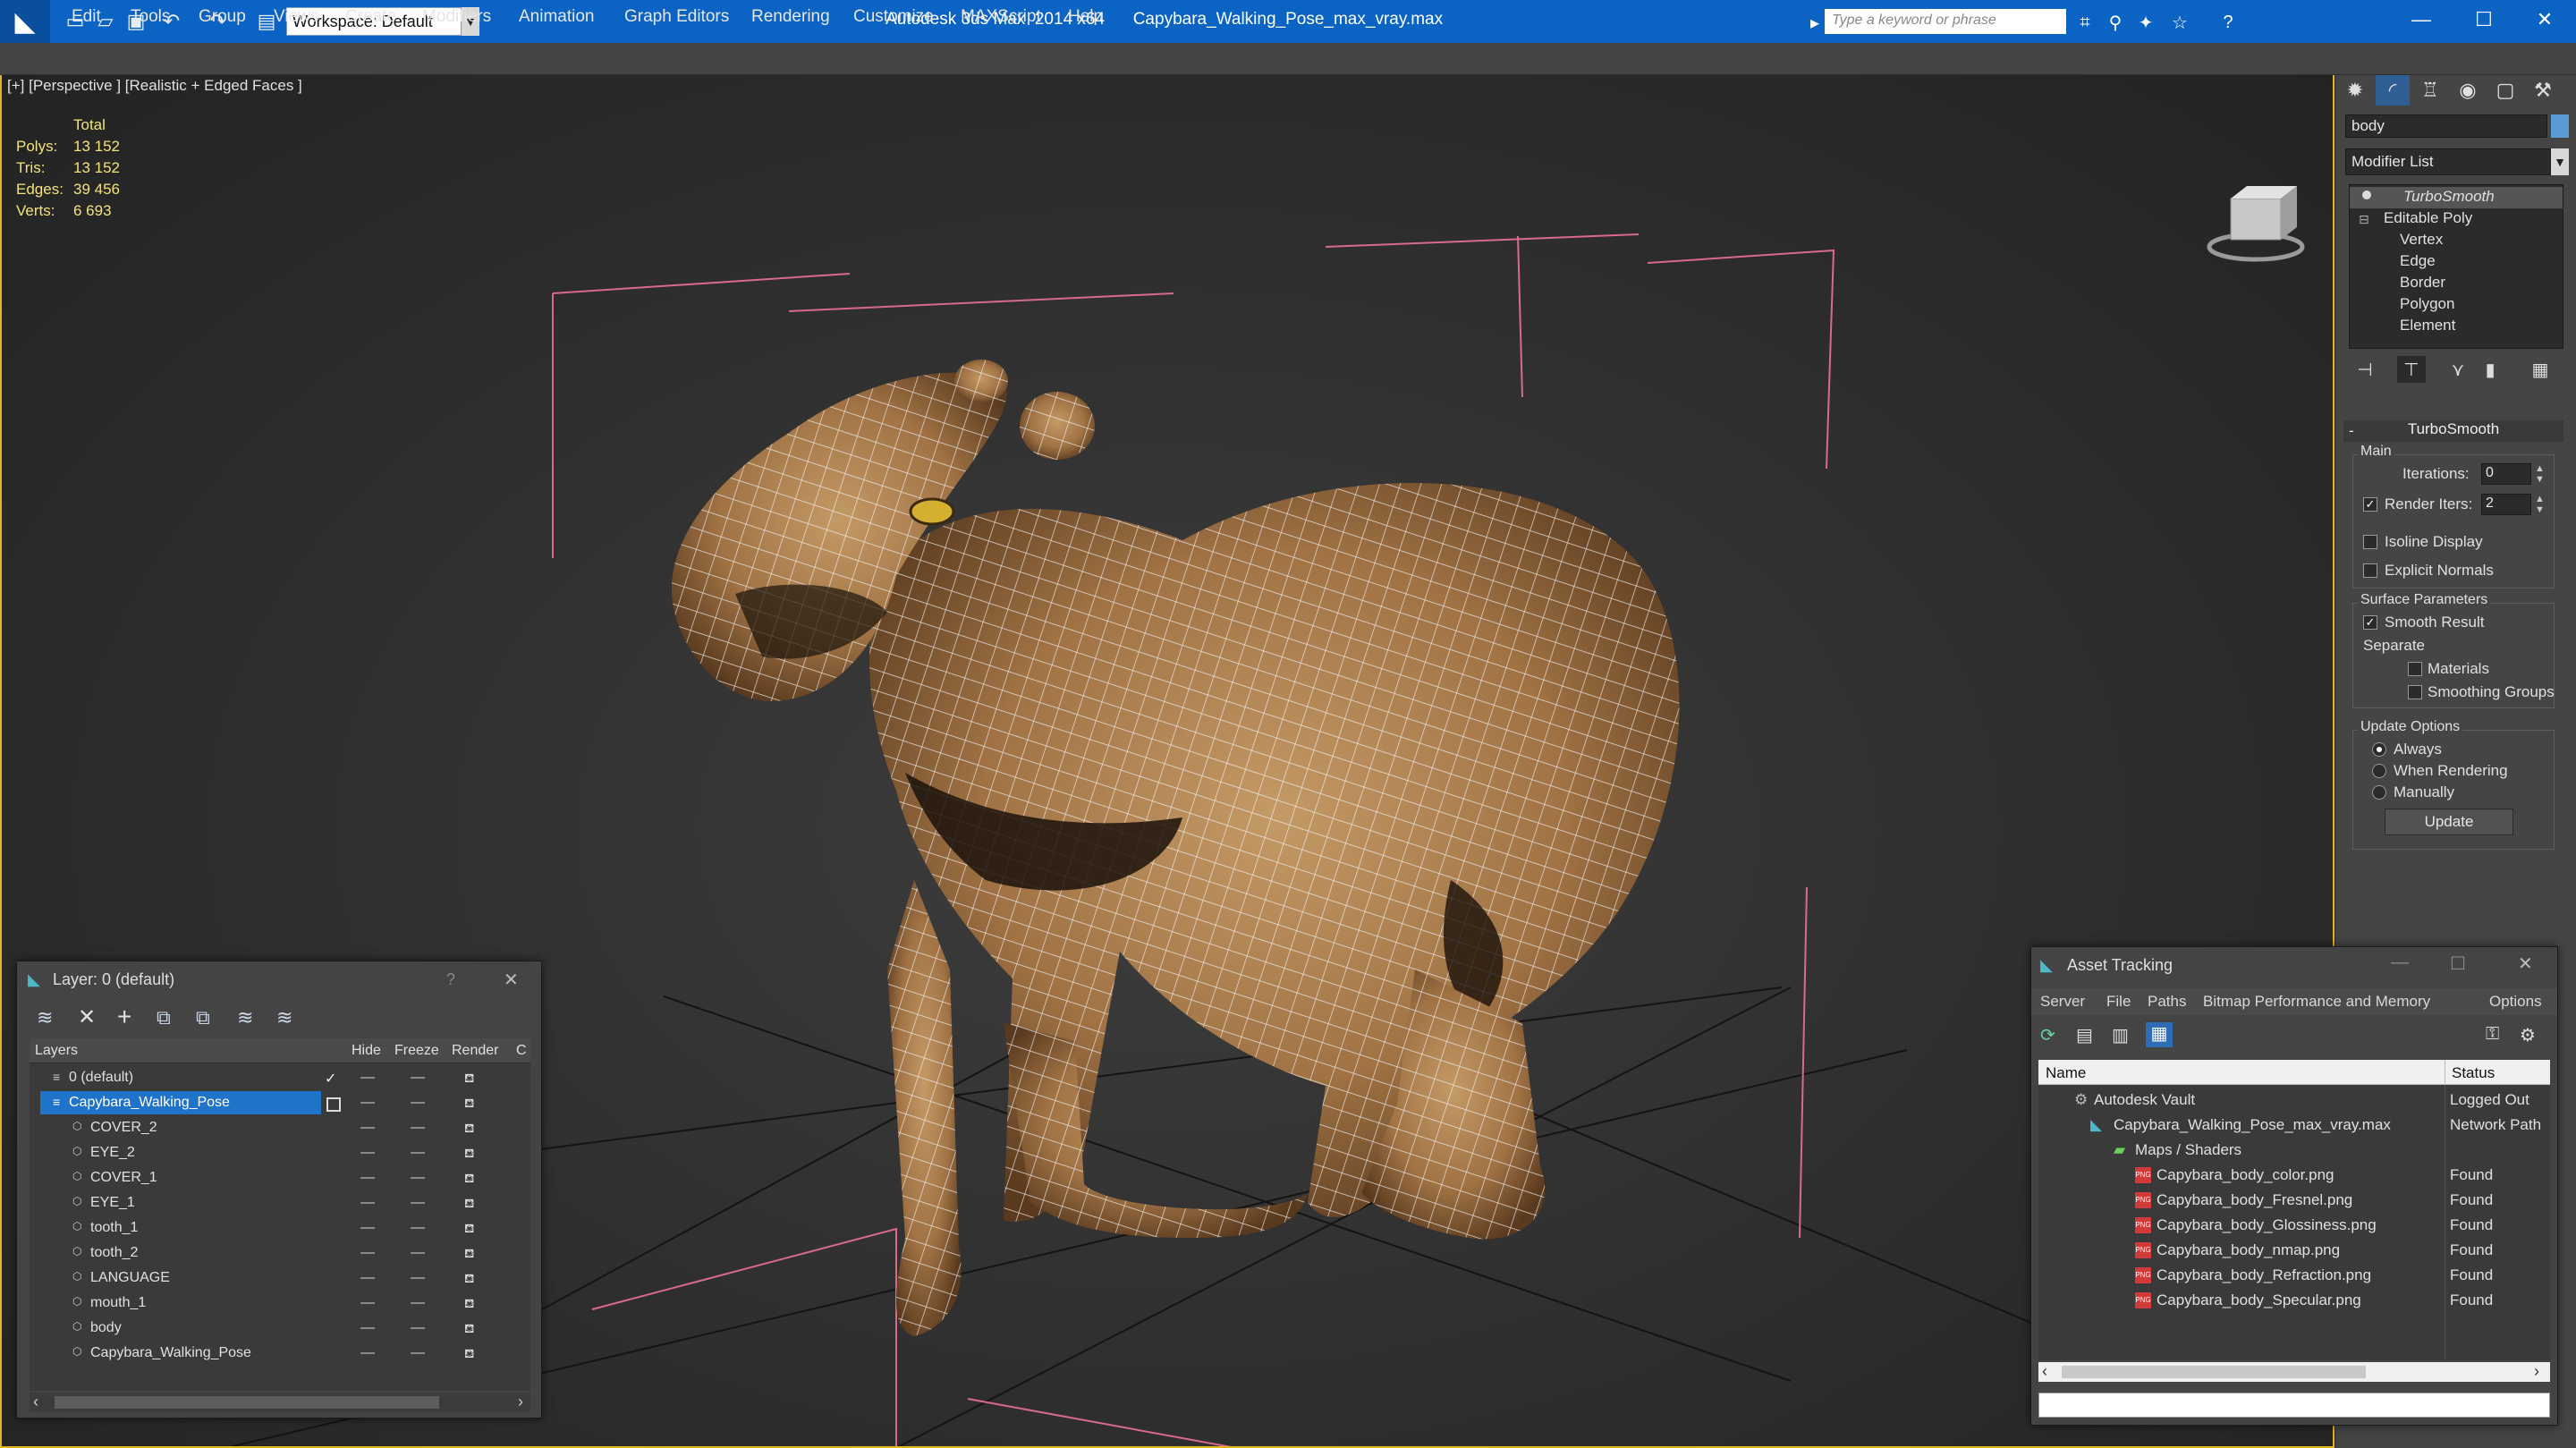 This screenshot has width=2576, height=1448. What do you see at coordinates (2118, 1002) in the screenshot?
I see `asset-menu-file: File` at bounding box center [2118, 1002].